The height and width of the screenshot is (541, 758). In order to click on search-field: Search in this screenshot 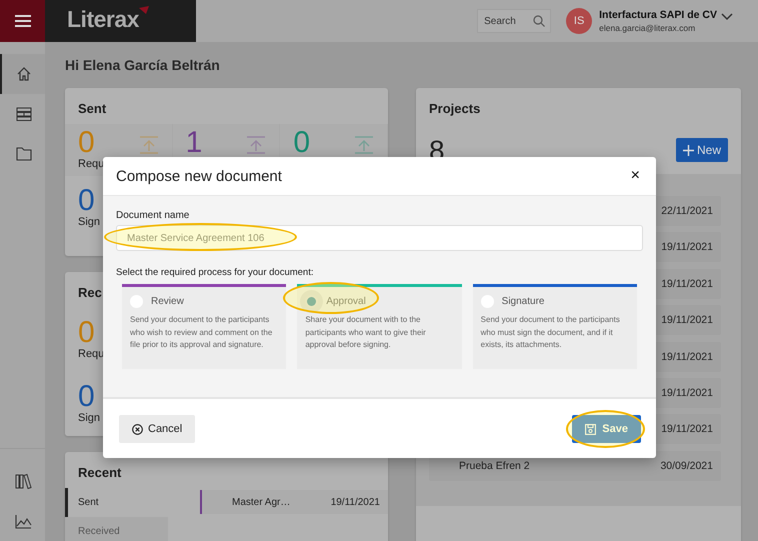, I will do `click(514, 21)`.